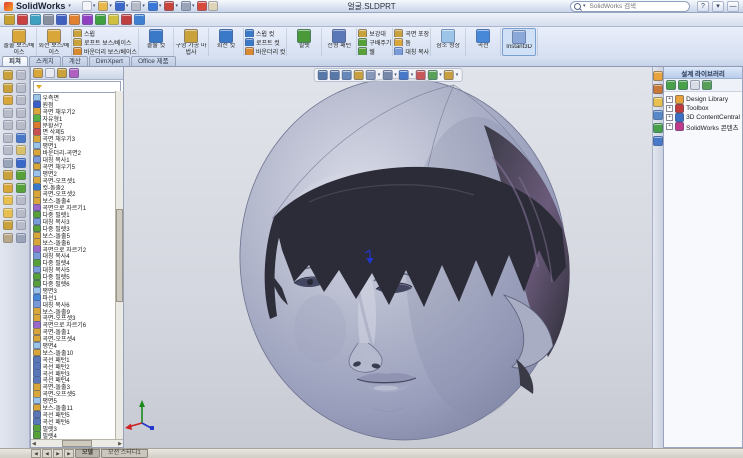  I want to click on tab-scroll-next-icon: ▶, so click(58, 453).